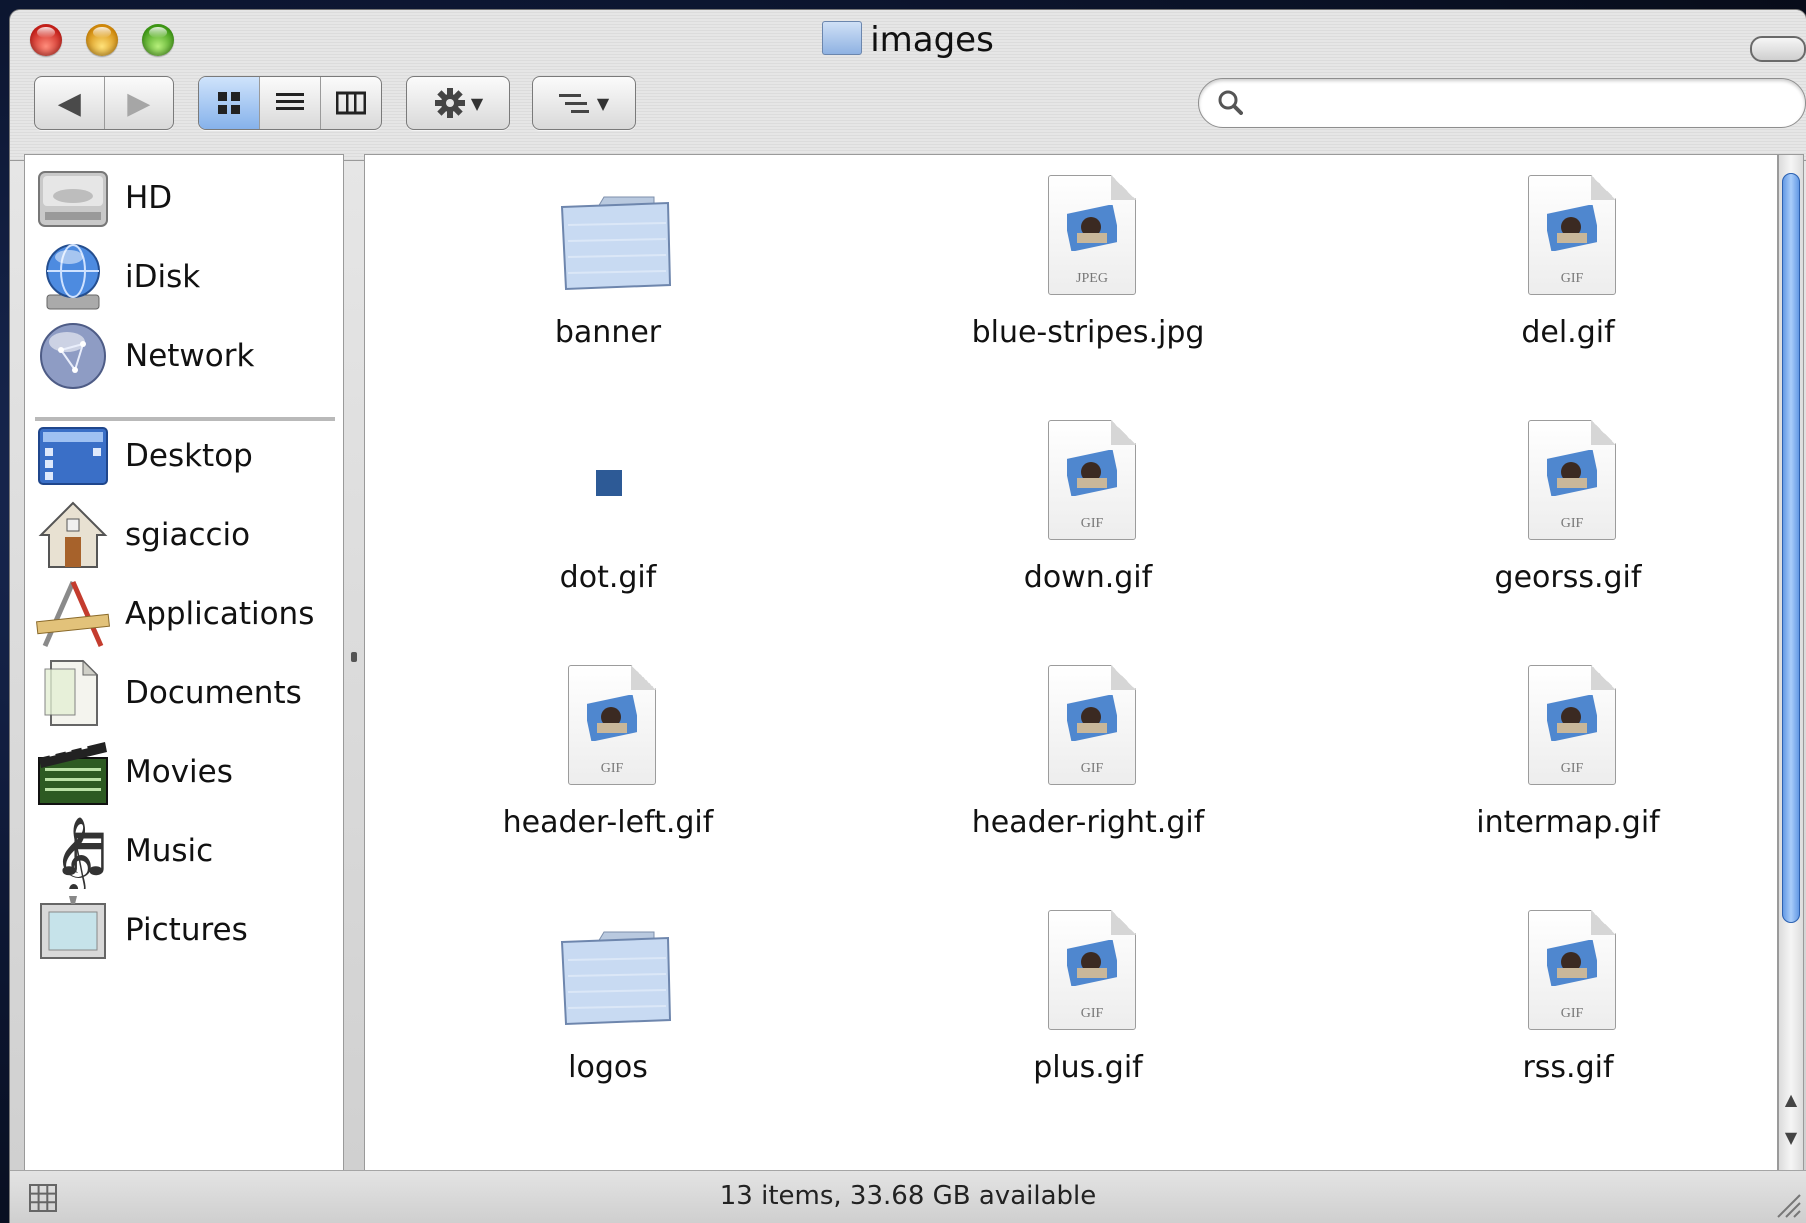  I want to click on list-view-icon, so click(290, 101).